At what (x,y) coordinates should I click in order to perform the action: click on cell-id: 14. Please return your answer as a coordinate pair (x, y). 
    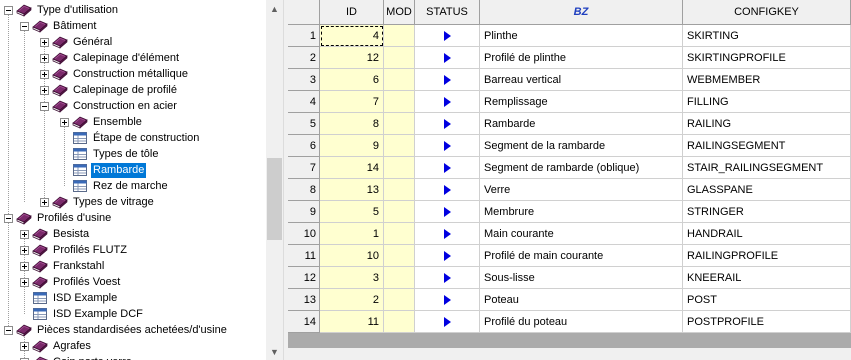
    Looking at the image, I should click on (352, 168).